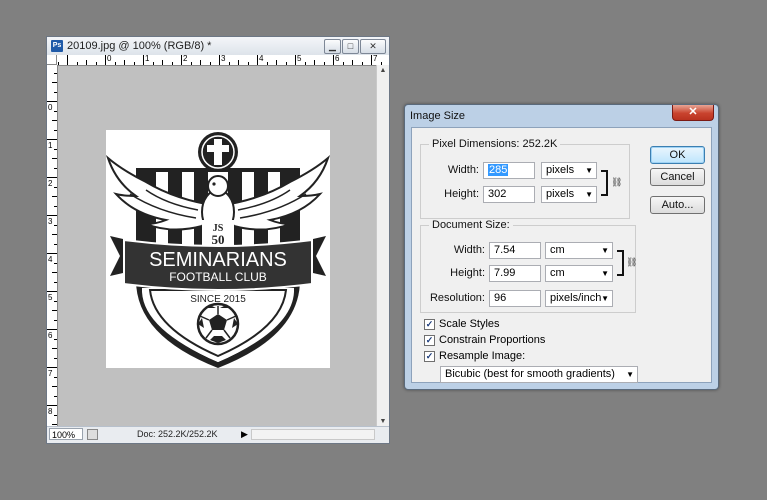 The height and width of the screenshot is (500, 767). Describe the element at coordinates (604, 183) in the screenshot. I see `pixel-constrain-bracket` at that location.